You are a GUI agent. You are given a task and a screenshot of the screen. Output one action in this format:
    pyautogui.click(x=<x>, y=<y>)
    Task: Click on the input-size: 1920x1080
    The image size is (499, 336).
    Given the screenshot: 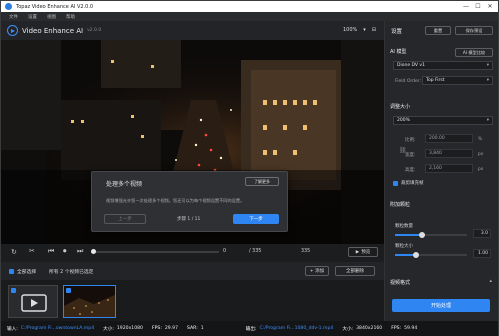 What is the action you would take?
    pyautogui.click(x=129, y=328)
    